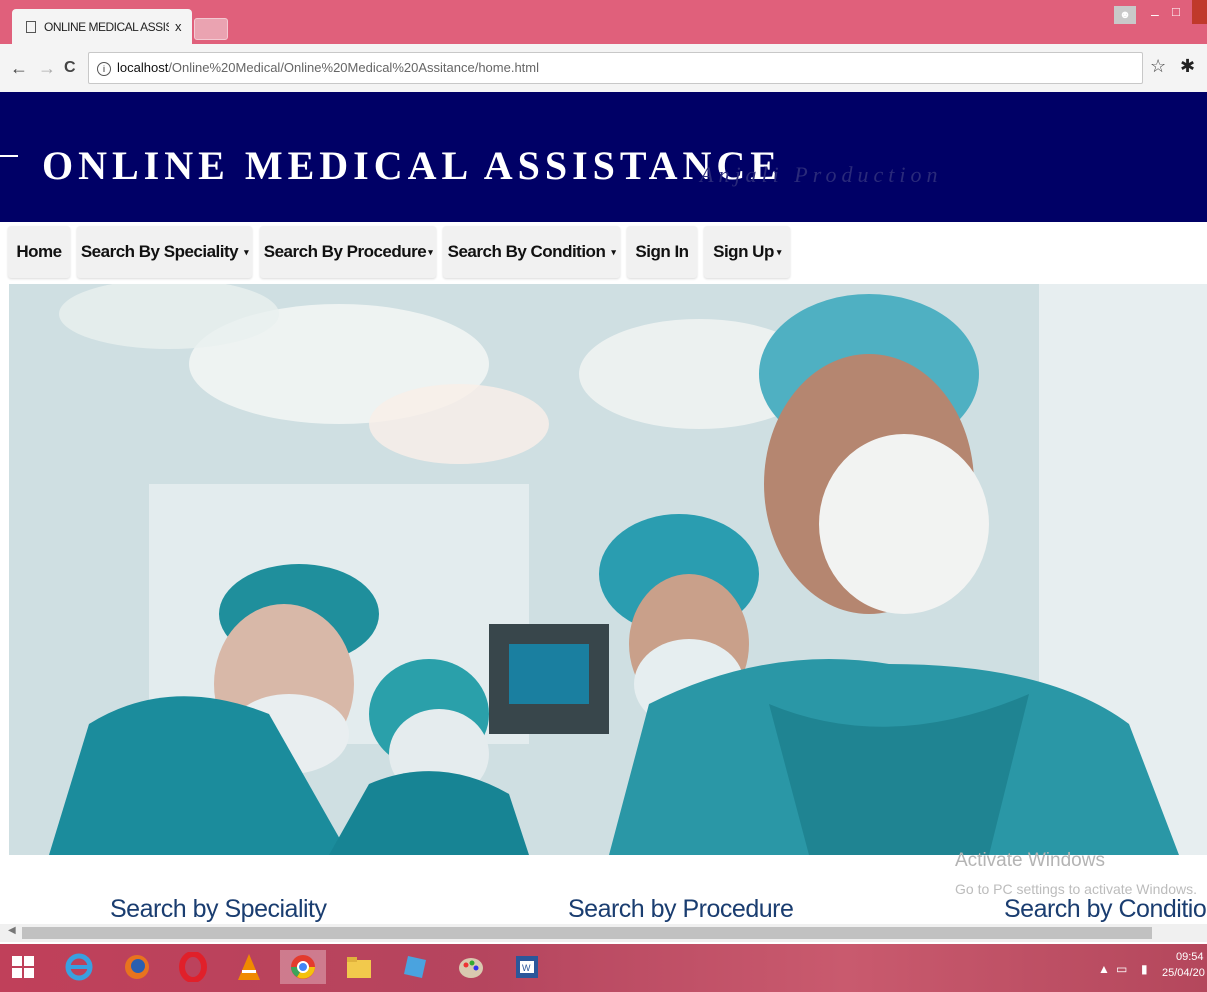  I want to click on scroll-left-icon: ◀, so click(12, 930).